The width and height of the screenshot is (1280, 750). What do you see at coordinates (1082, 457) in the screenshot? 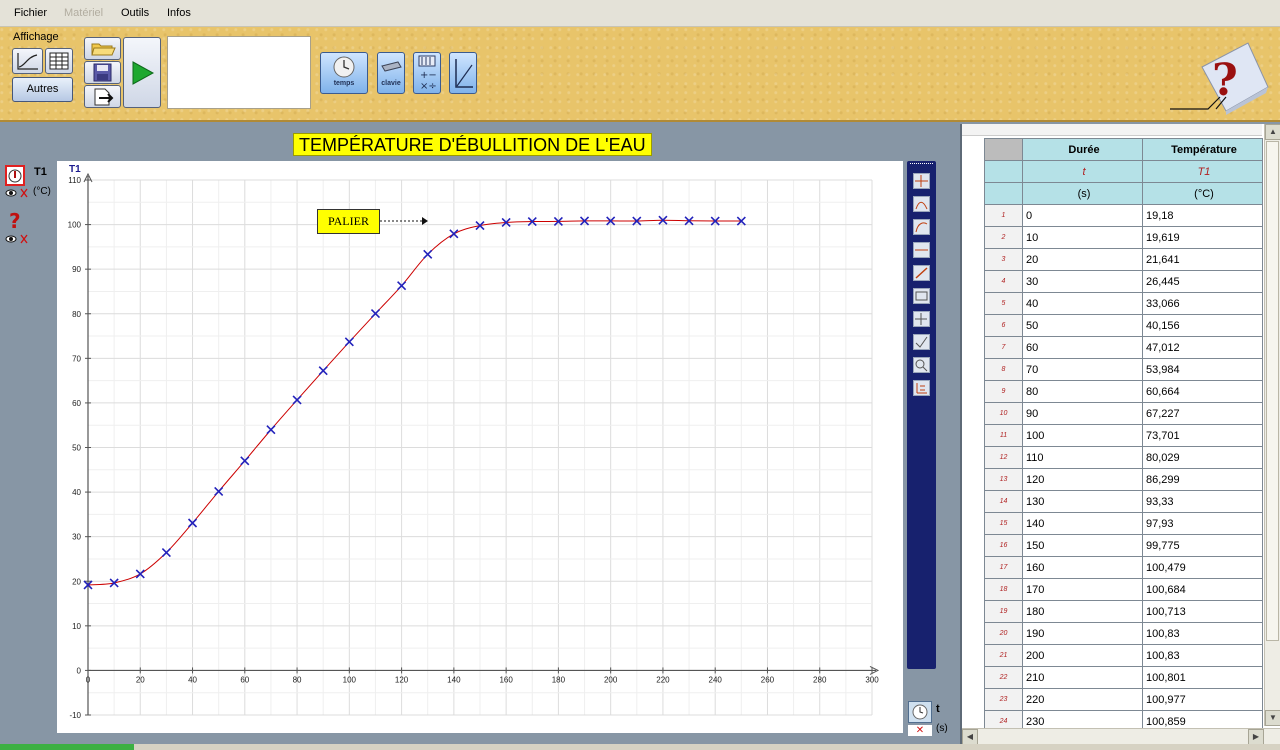
I see `duree-cell: 110` at bounding box center [1082, 457].